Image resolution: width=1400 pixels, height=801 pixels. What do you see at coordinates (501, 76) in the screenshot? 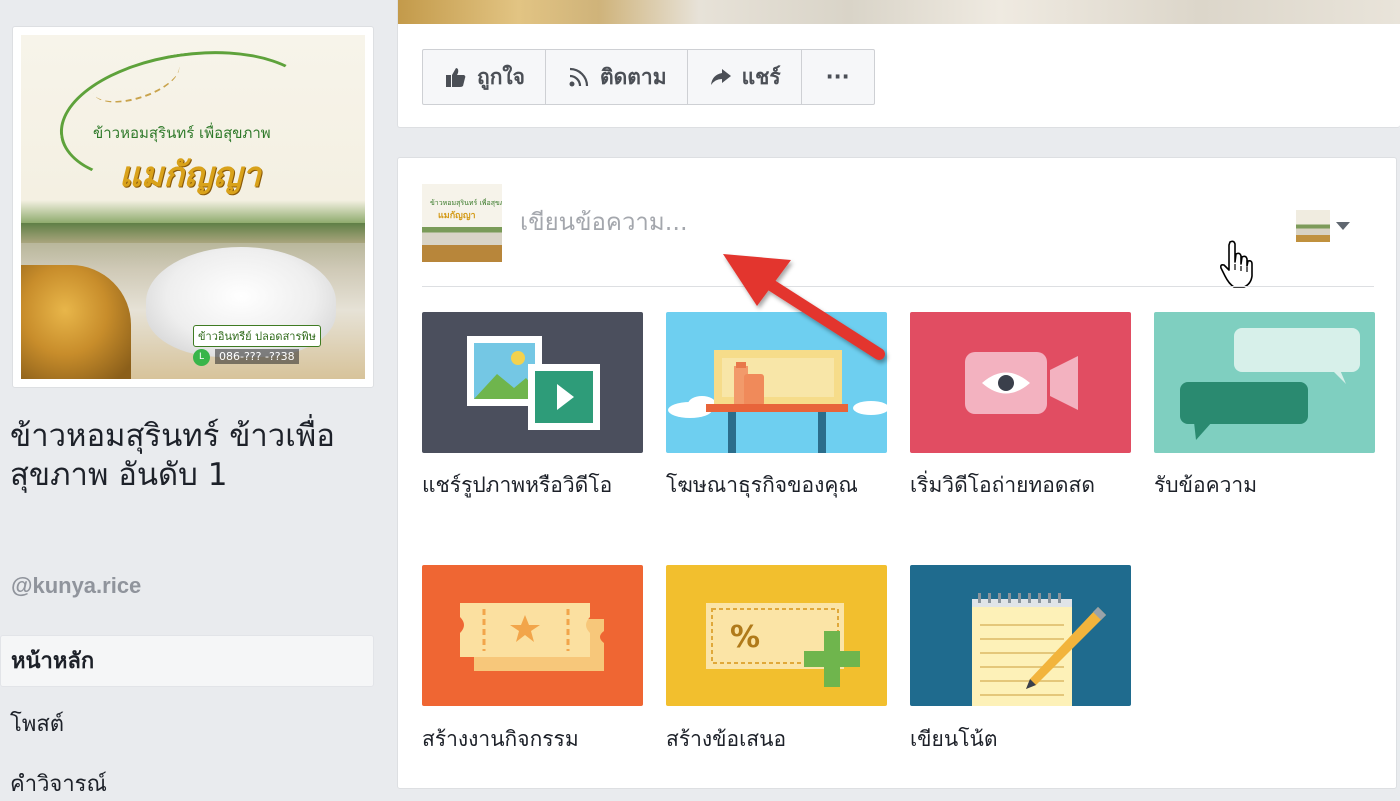
I see `like-button-label: ถูกใจ` at bounding box center [501, 76].